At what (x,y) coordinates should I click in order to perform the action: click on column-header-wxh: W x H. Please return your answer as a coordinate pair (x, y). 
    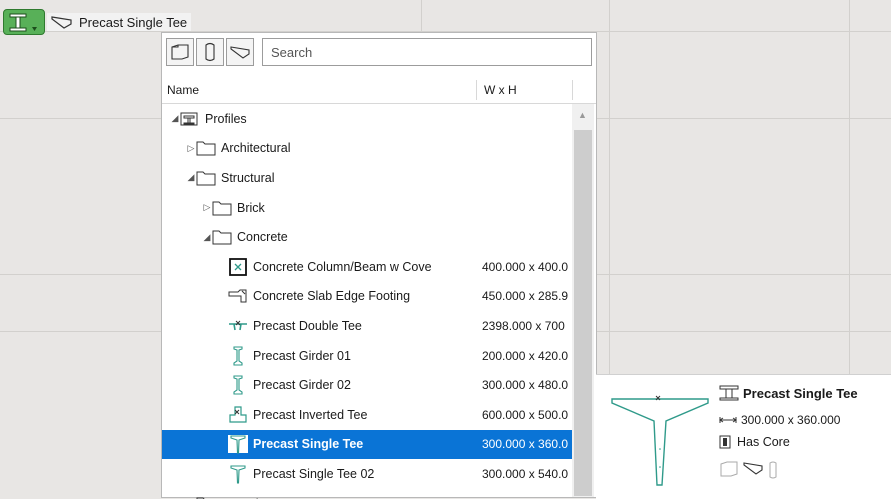
    Looking at the image, I should click on (500, 90).